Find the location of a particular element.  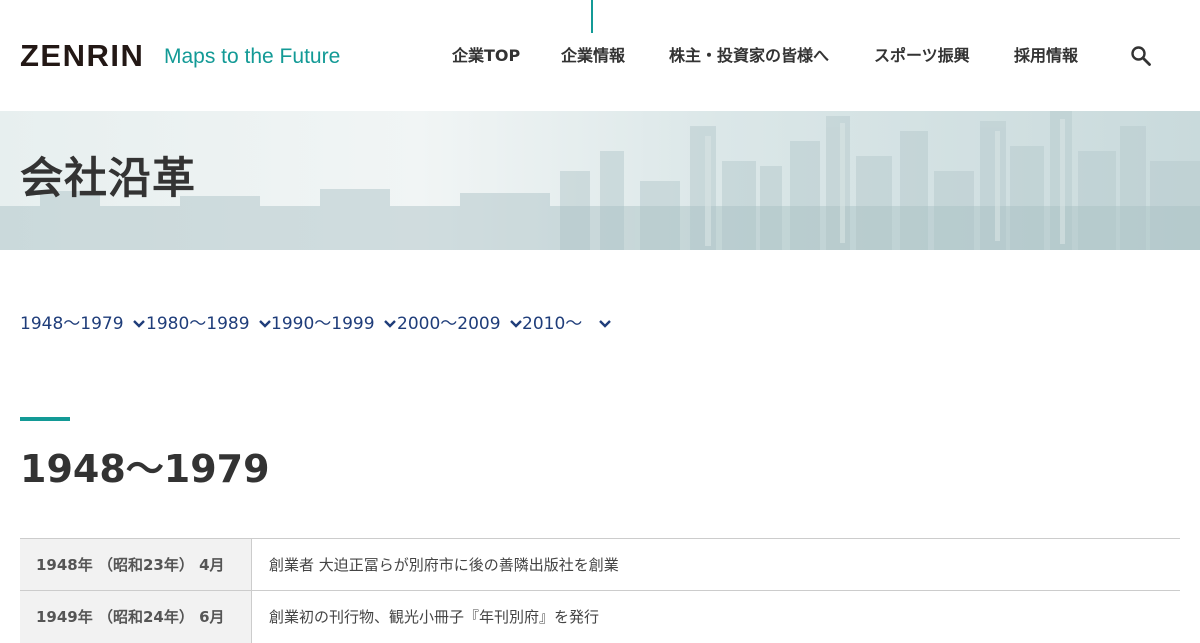

period-link-1990-1999: 1990～1999 is located at coordinates (334, 324).